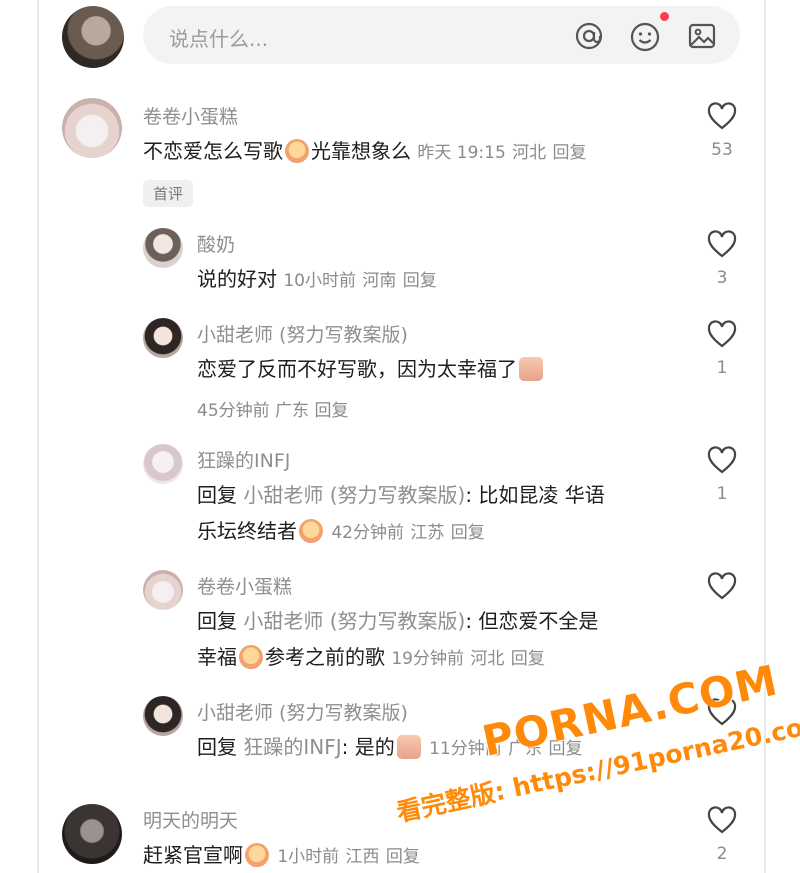 This screenshot has width=800, height=873. Describe the element at coordinates (308, 857) in the screenshot. I see `comment-time: 1小时前` at that location.